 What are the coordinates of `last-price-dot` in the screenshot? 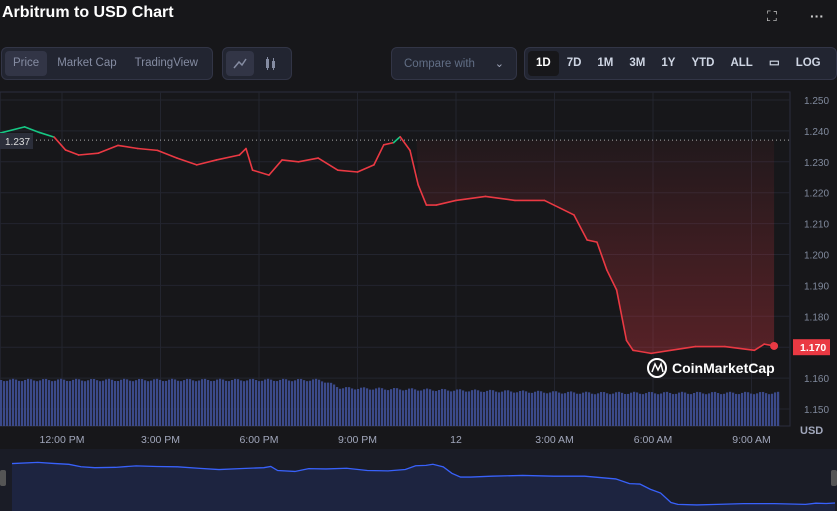 It's located at (774, 345).